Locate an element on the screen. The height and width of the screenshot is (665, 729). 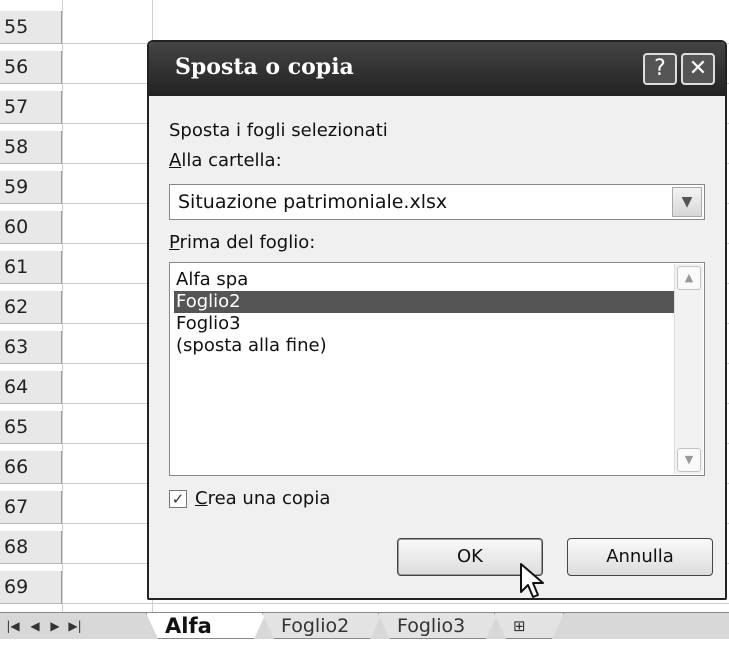
to-book-label: Alla cartella: is located at coordinates (225, 160).